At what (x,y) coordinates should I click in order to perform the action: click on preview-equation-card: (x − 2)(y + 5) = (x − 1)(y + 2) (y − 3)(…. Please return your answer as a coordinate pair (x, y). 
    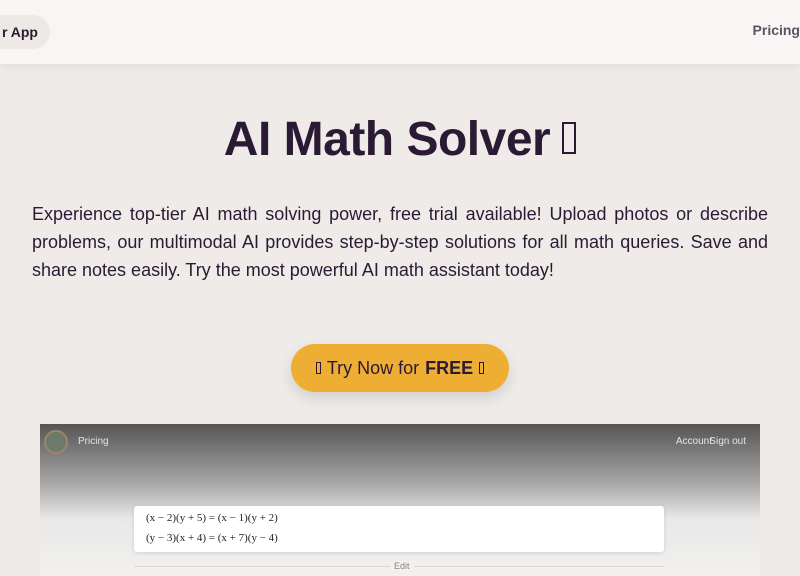
    Looking at the image, I should click on (399, 529).